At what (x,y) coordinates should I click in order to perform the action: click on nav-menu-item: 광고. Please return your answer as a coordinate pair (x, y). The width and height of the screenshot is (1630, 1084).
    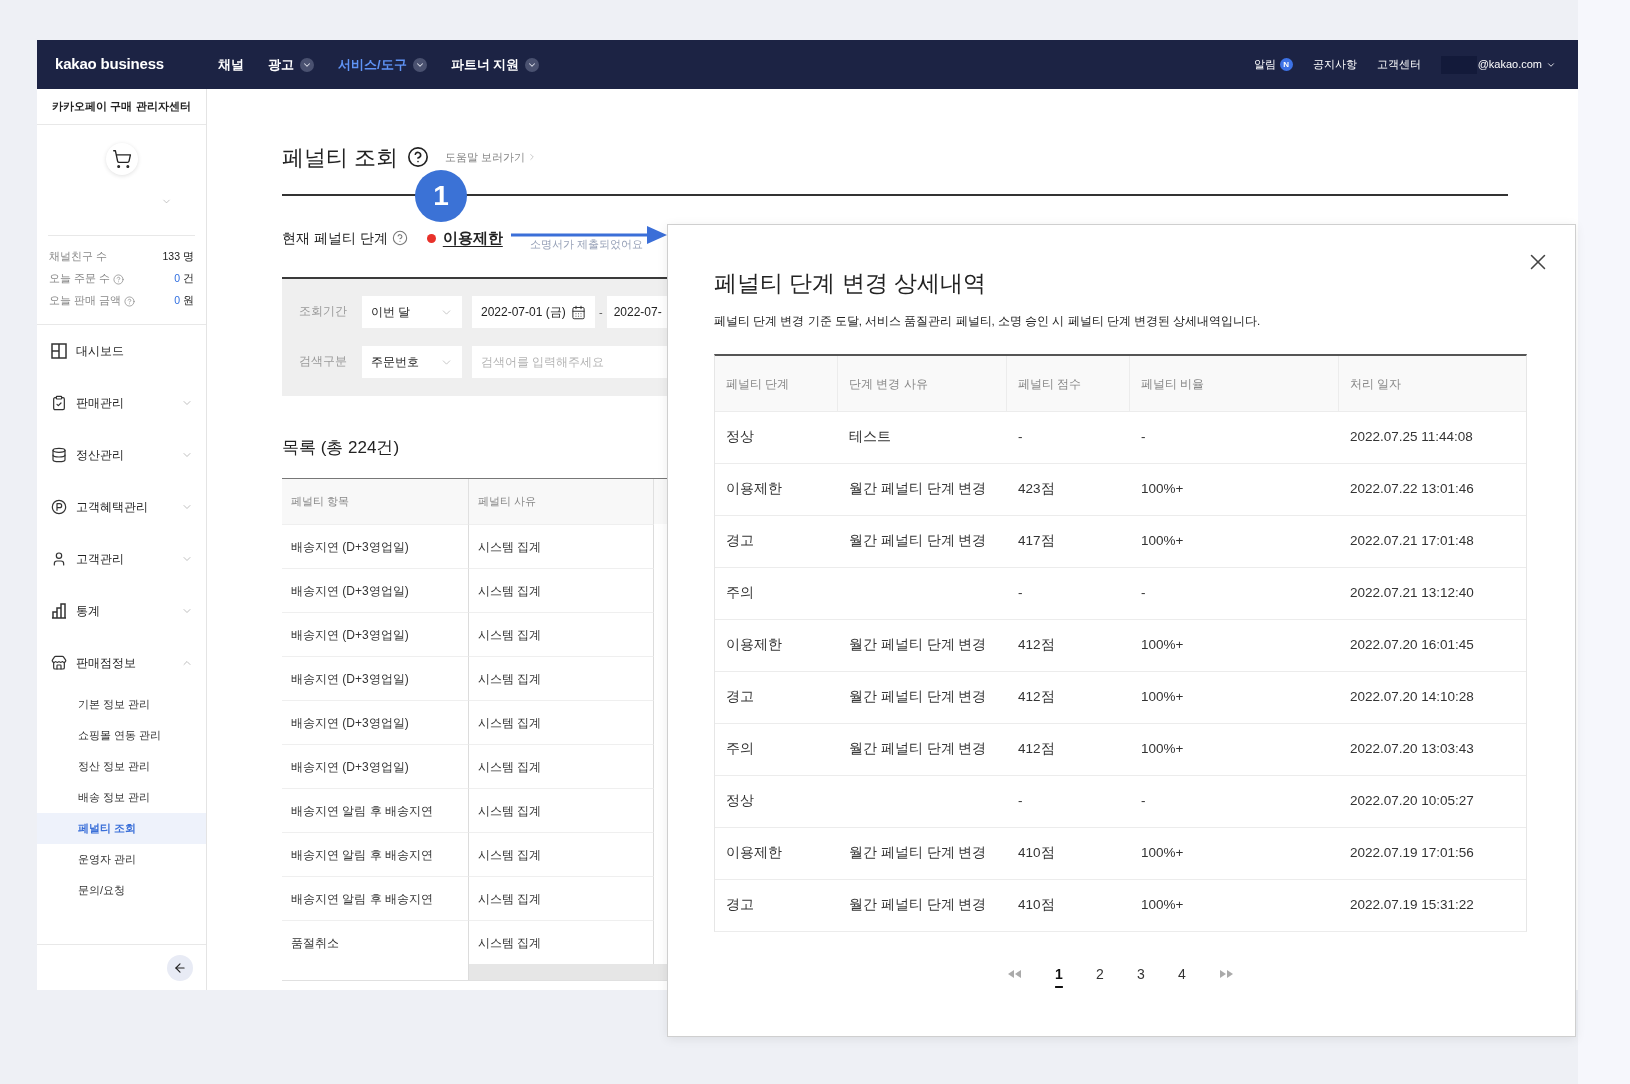
    Looking at the image, I should click on (290, 64).